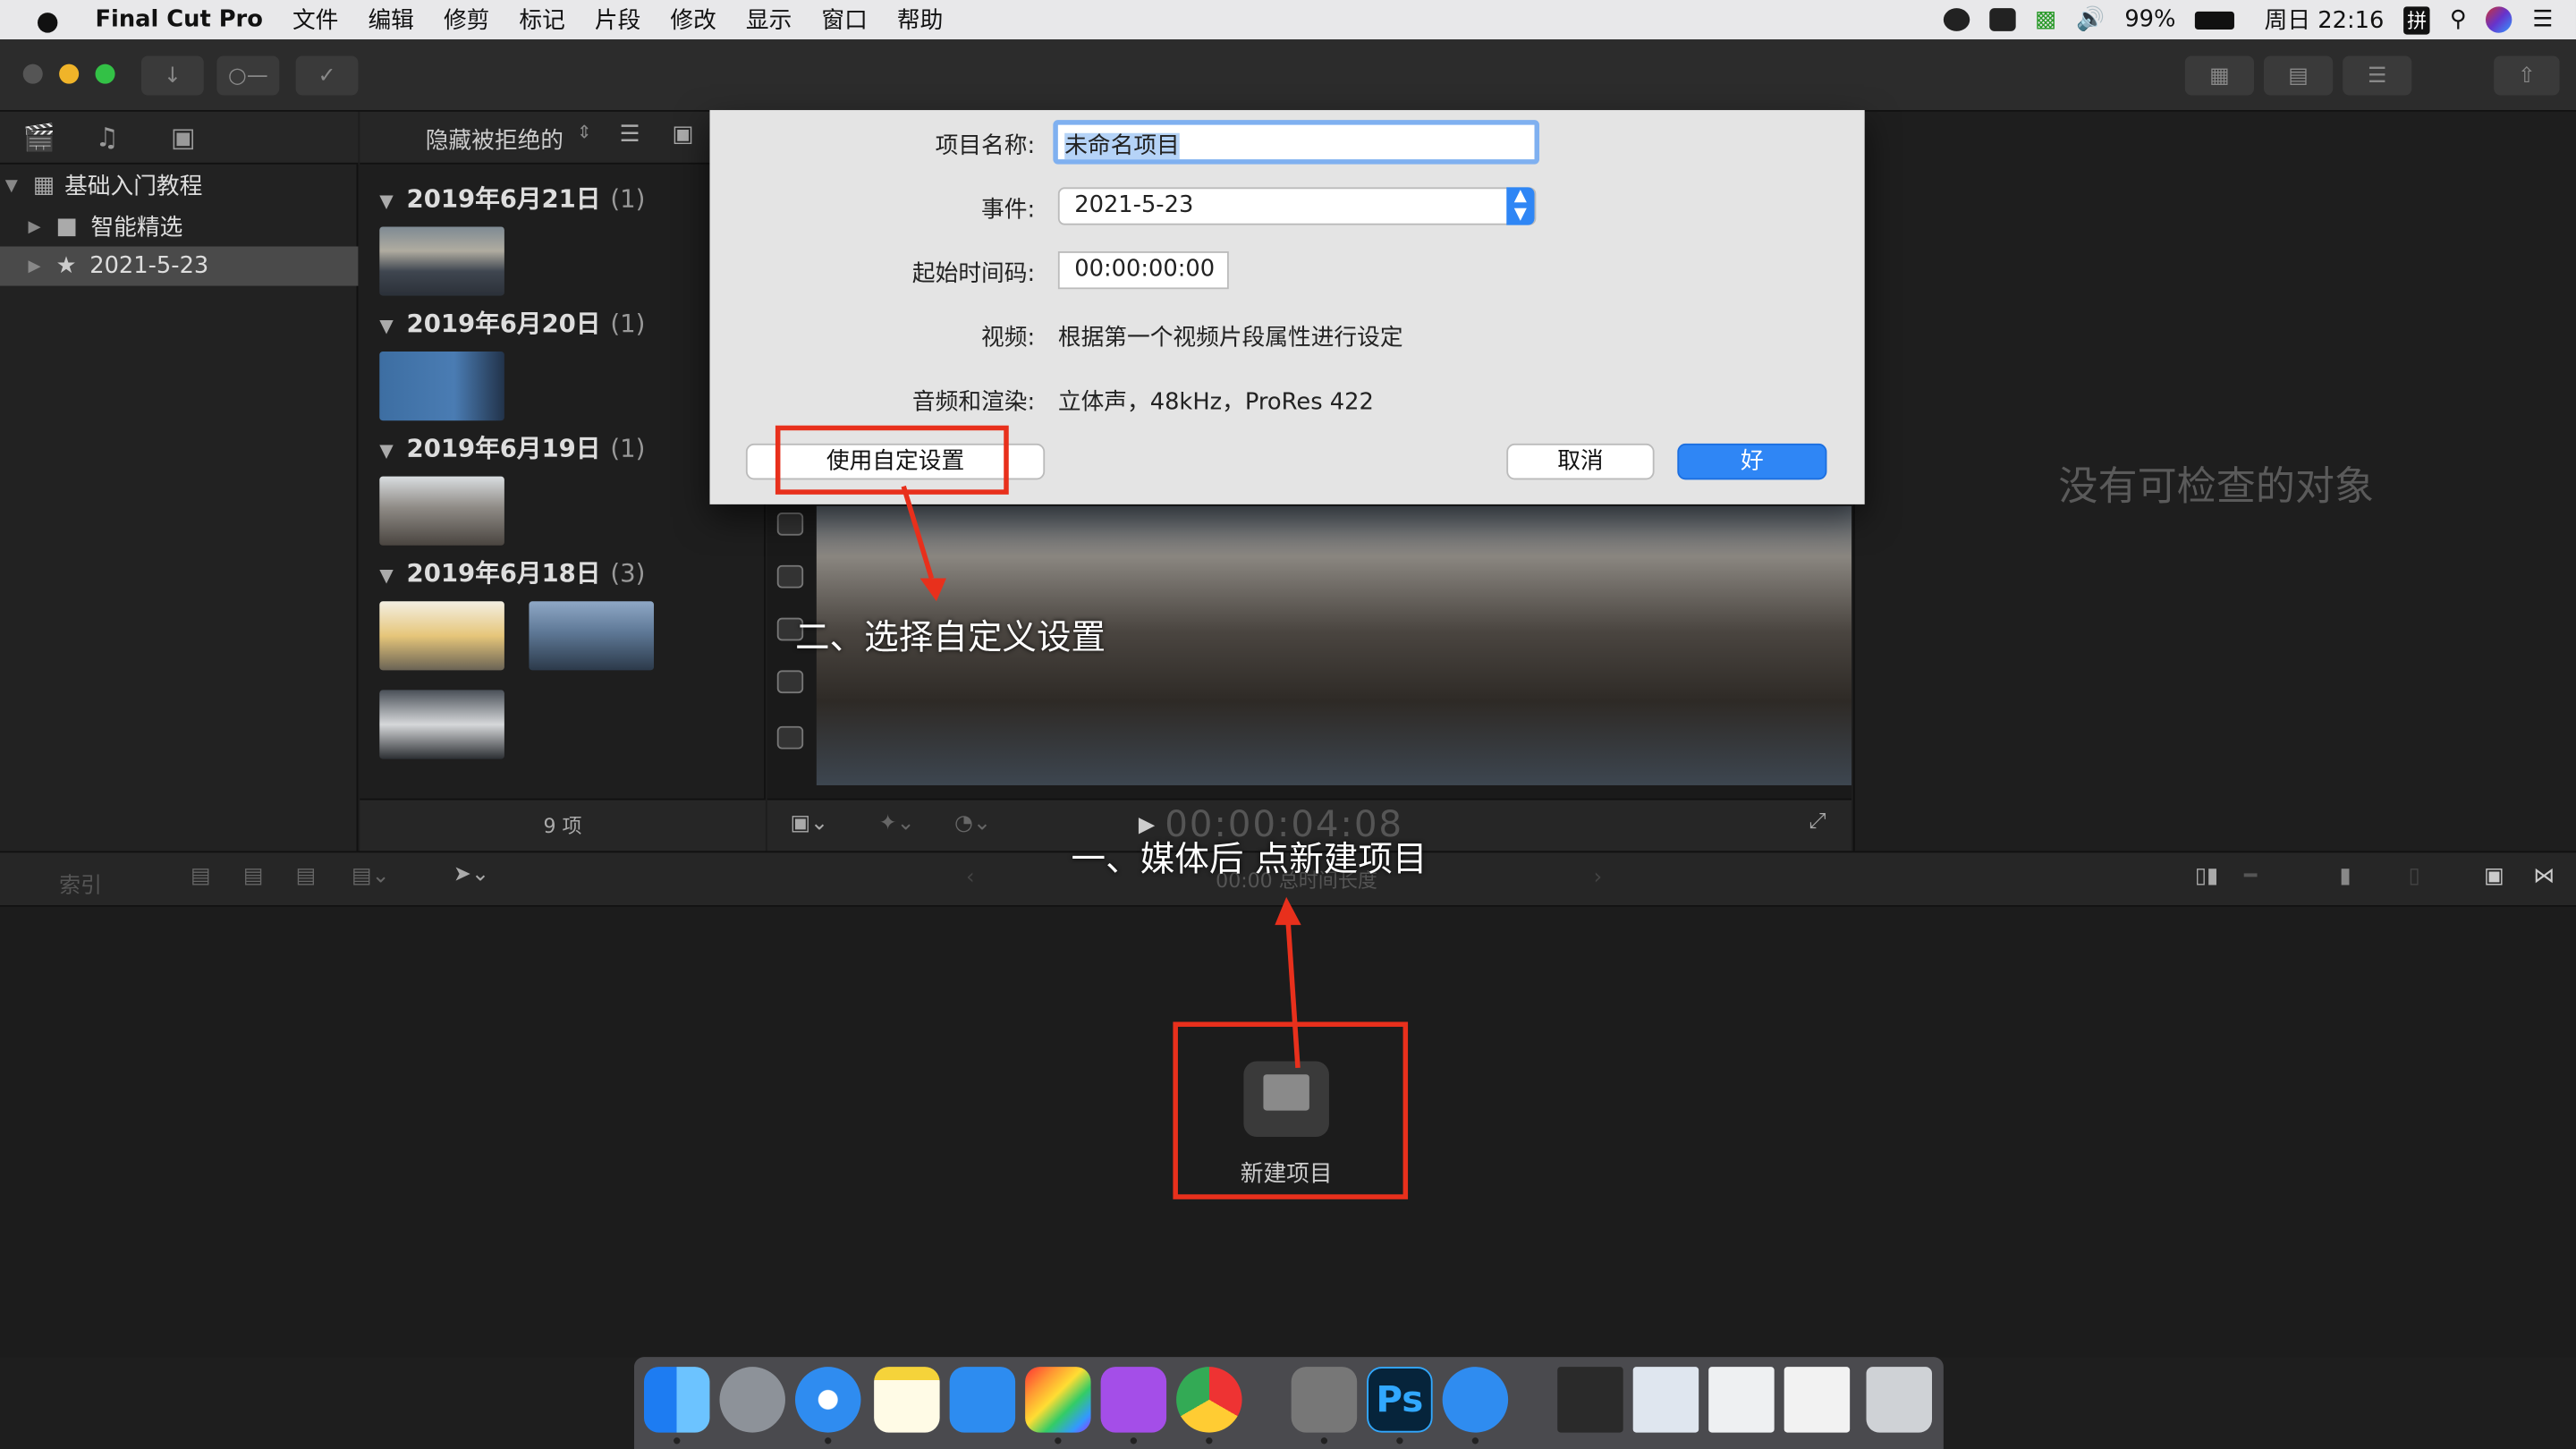 This screenshot has height=1449, width=2576. Describe the element at coordinates (47, 20) in the screenshot. I see `apple-menu-icon: ●` at that location.